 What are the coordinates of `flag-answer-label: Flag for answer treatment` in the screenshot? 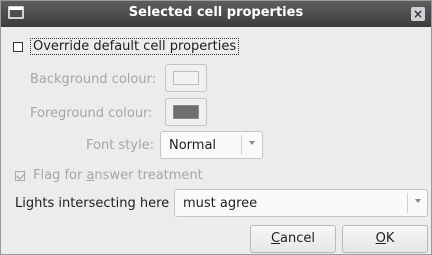 It's located at (118, 175).